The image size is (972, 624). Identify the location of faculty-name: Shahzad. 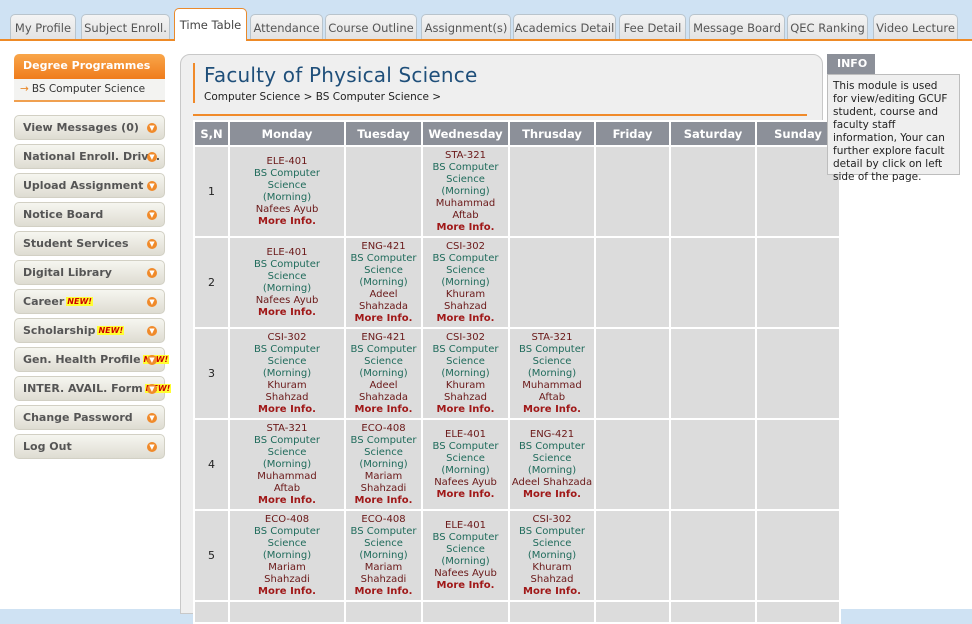
(287, 397).